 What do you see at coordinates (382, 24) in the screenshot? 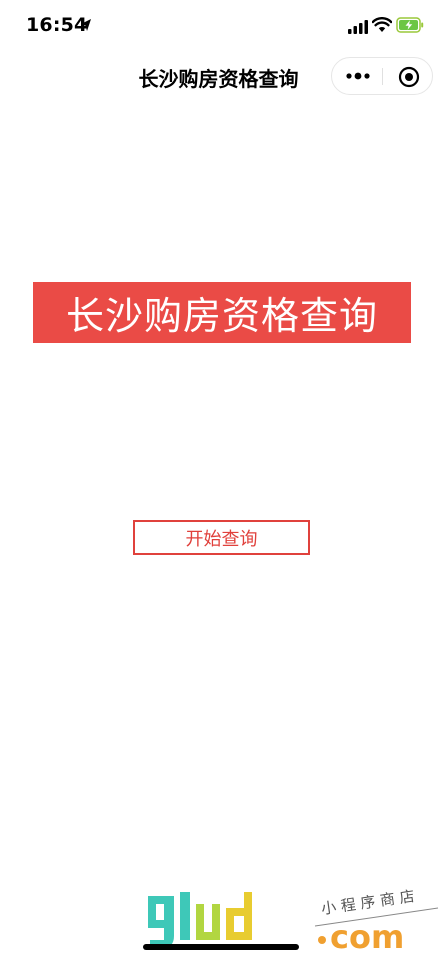
I see `wifi-icon` at bounding box center [382, 24].